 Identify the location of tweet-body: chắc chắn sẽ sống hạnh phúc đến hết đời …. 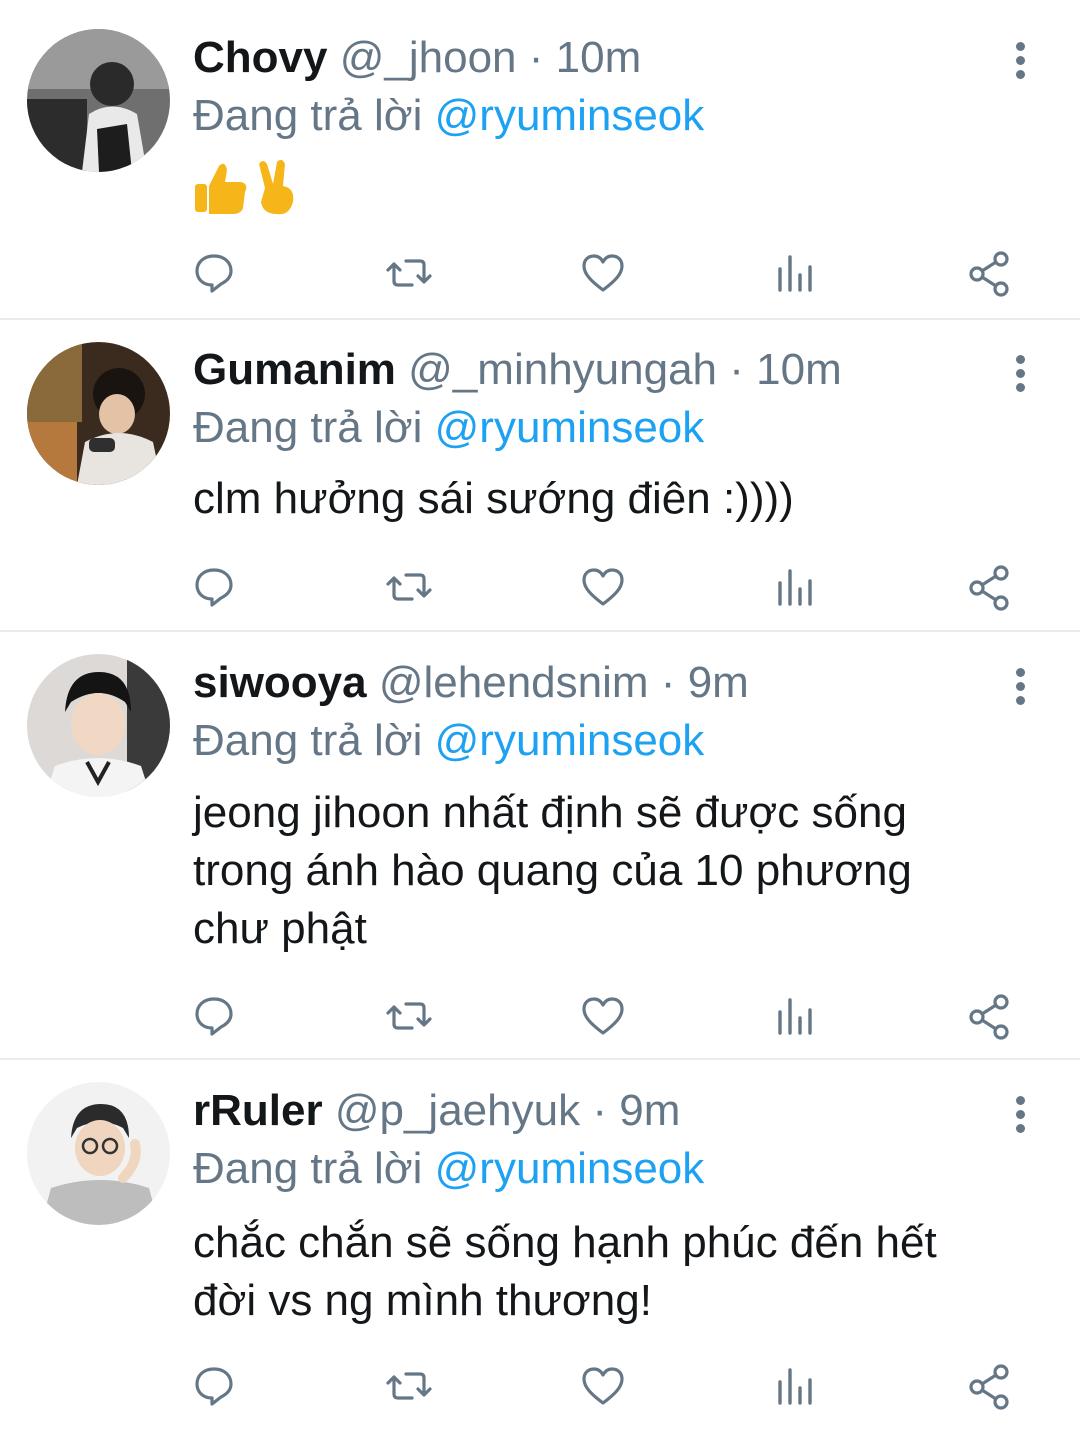
(613, 1272).